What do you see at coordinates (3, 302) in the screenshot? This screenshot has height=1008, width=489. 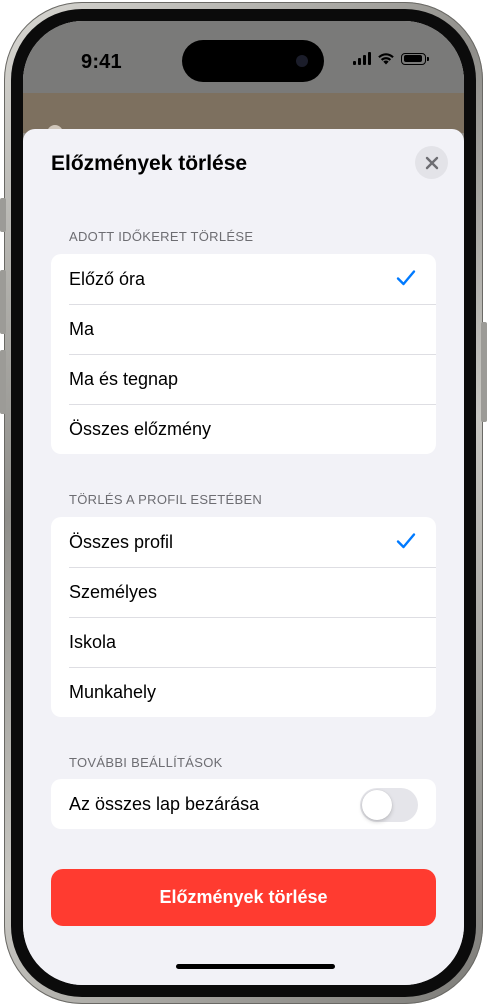 I see `volume-up-button` at bounding box center [3, 302].